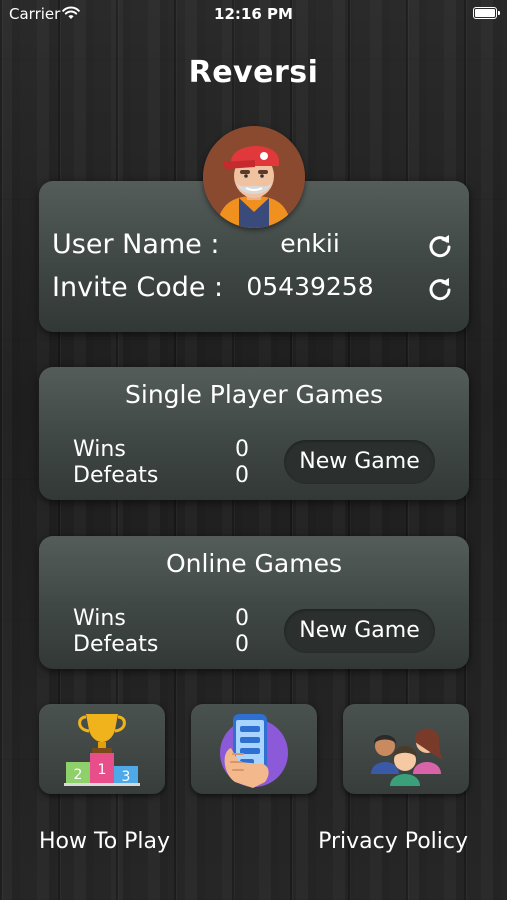 The height and width of the screenshot is (900, 507). What do you see at coordinates (242, 644) in the screenshot?
I see `online-defeats-value: 0` at bounding box center [242, 644].